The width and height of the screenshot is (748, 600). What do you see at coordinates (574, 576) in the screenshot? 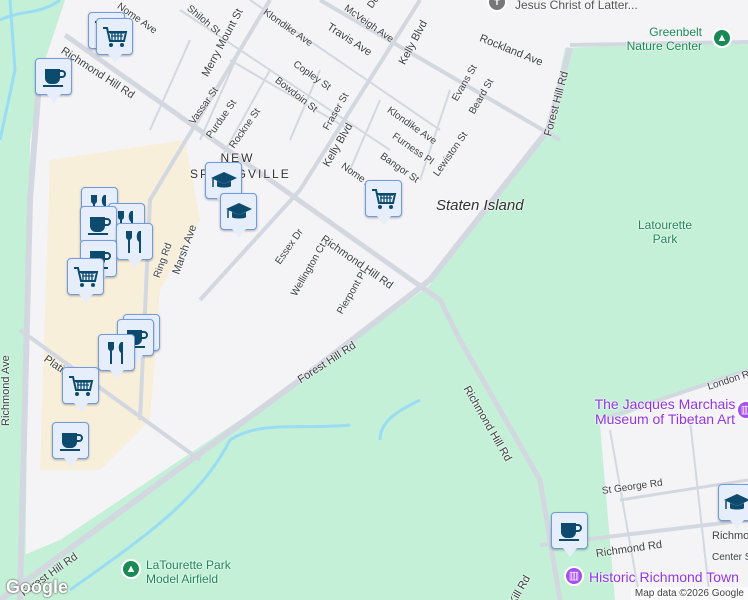
I see `museum-icon: ▥` at bounding box center [574, 576].